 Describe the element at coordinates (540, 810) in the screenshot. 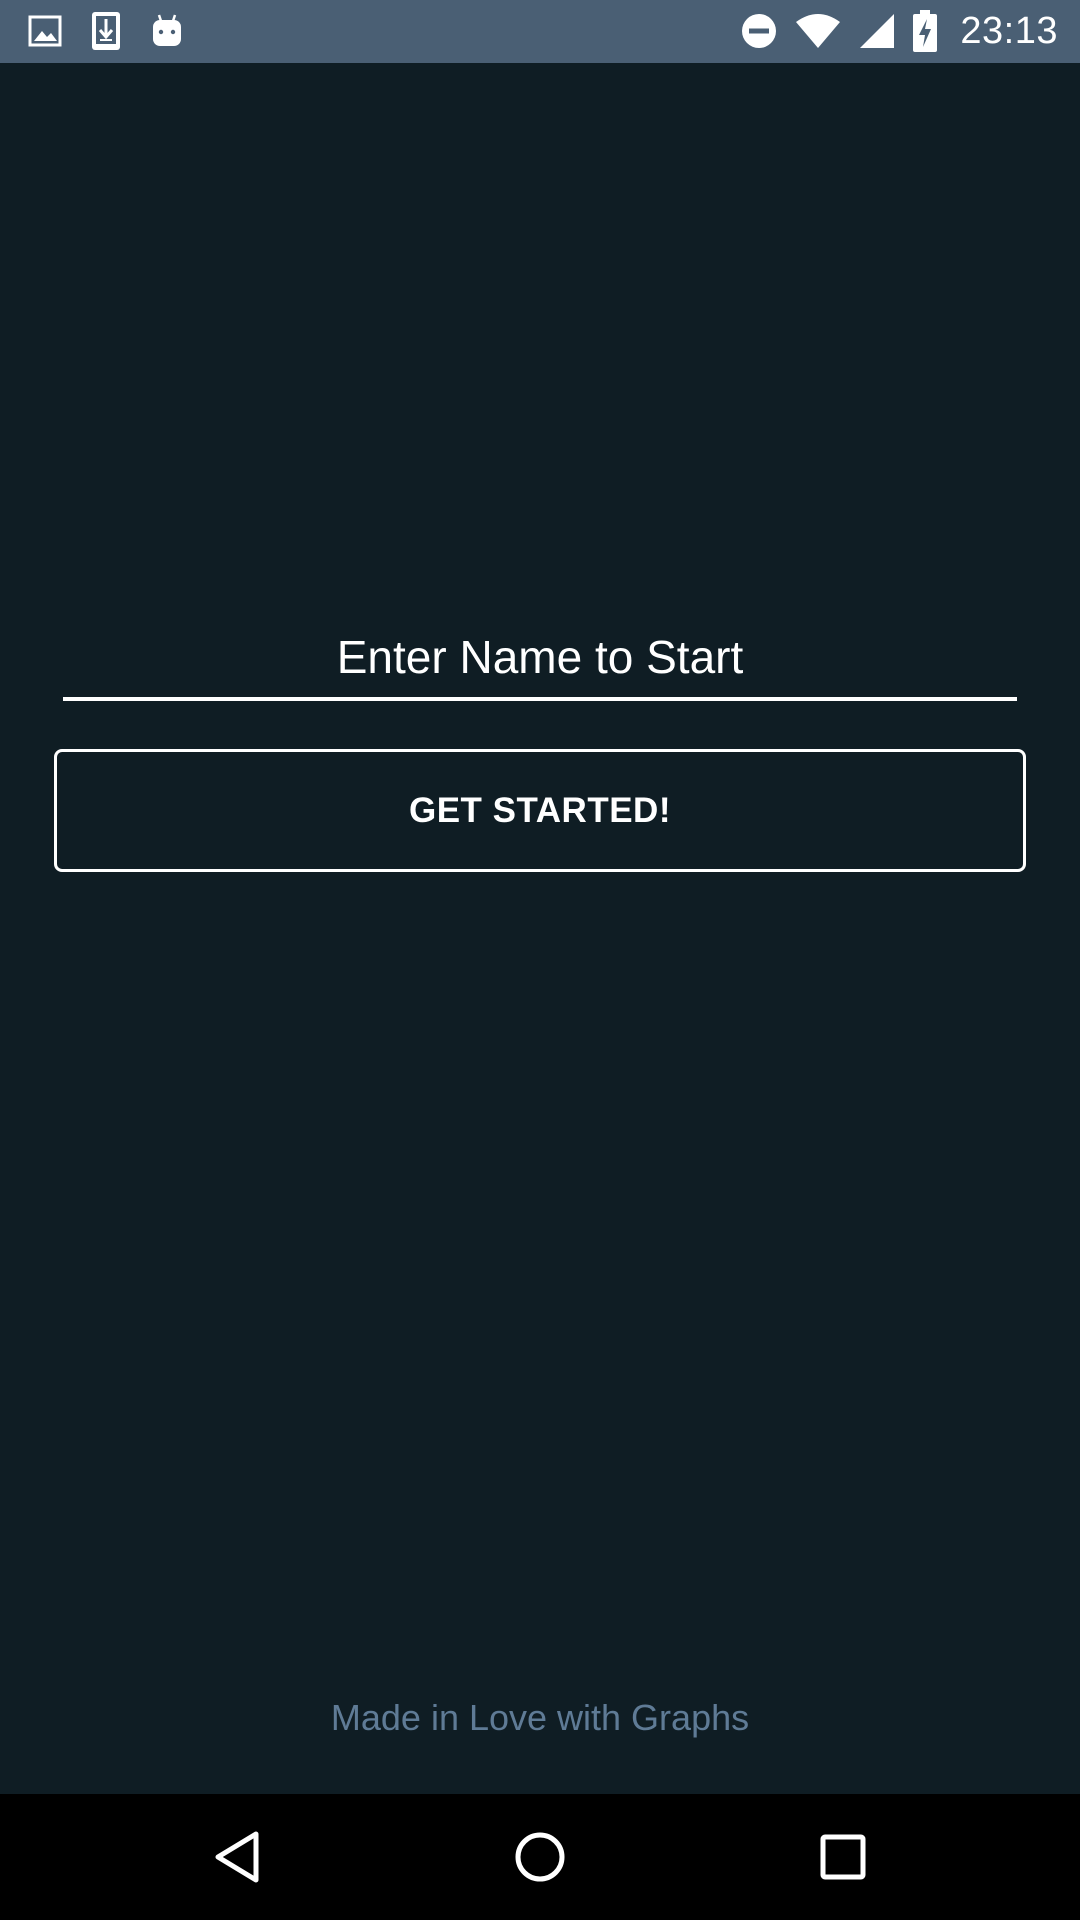

I see `get-started-button: GET STARTED!` at that location.